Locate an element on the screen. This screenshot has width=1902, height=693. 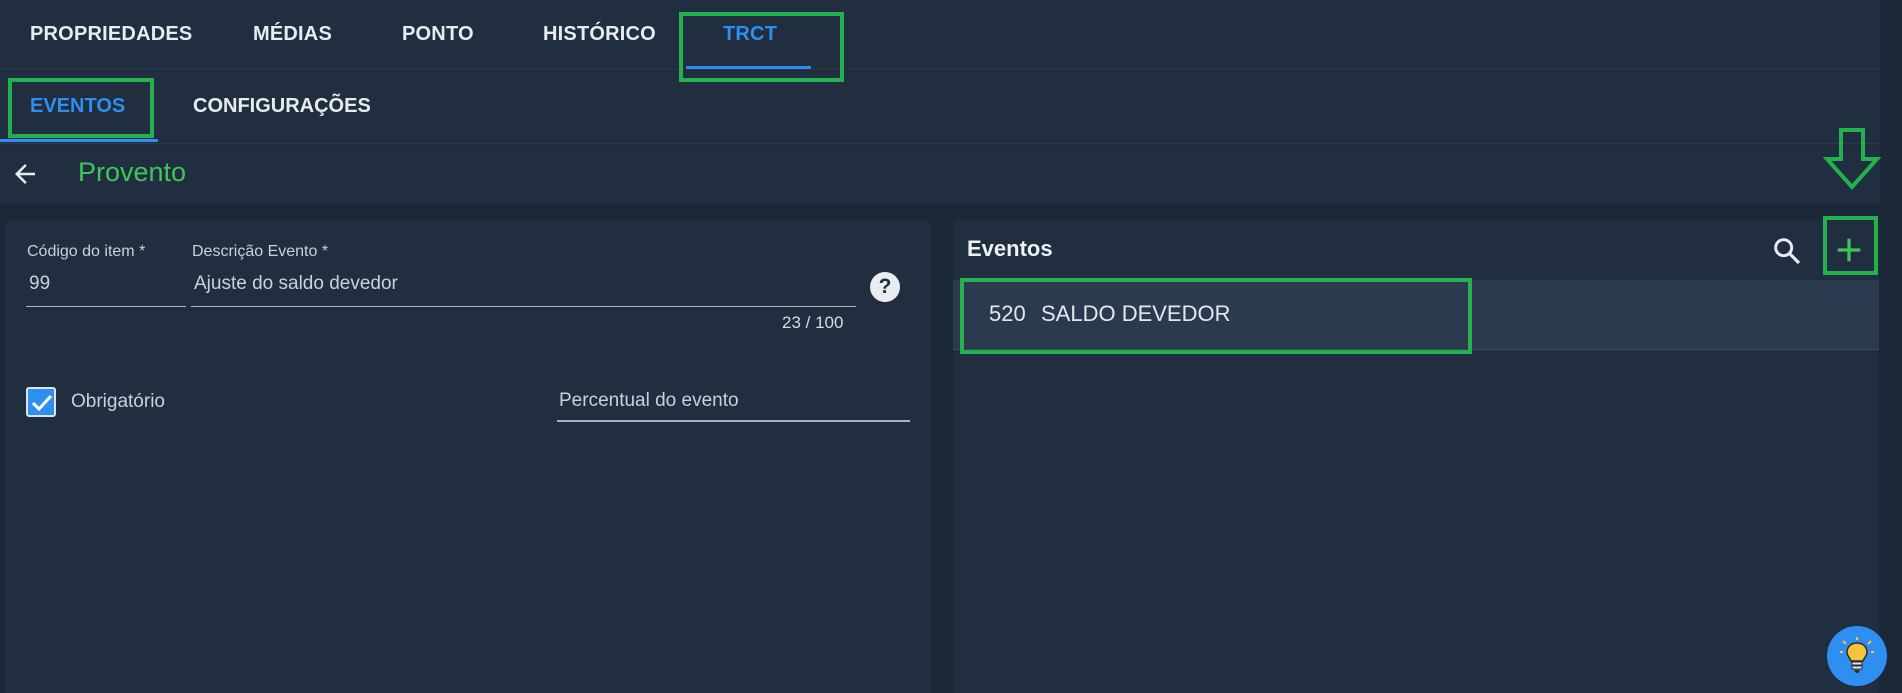
descricao-input: Ajuste do saldo devedor is located at coordinates (296, 284).